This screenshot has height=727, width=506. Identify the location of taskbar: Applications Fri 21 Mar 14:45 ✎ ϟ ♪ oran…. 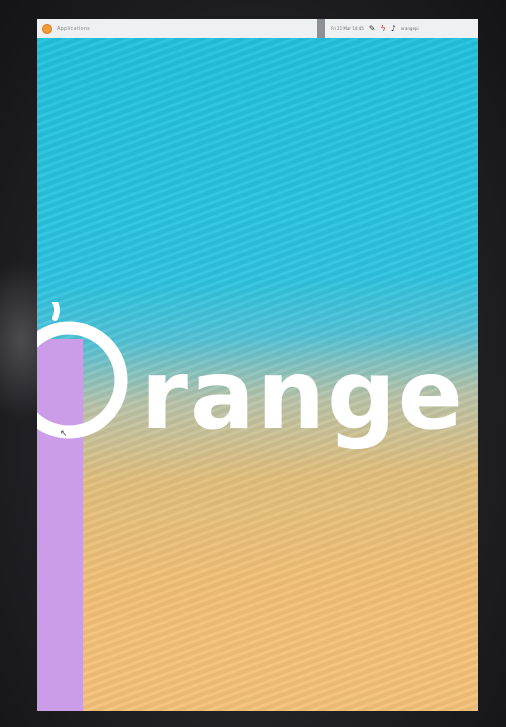
(257, 28).